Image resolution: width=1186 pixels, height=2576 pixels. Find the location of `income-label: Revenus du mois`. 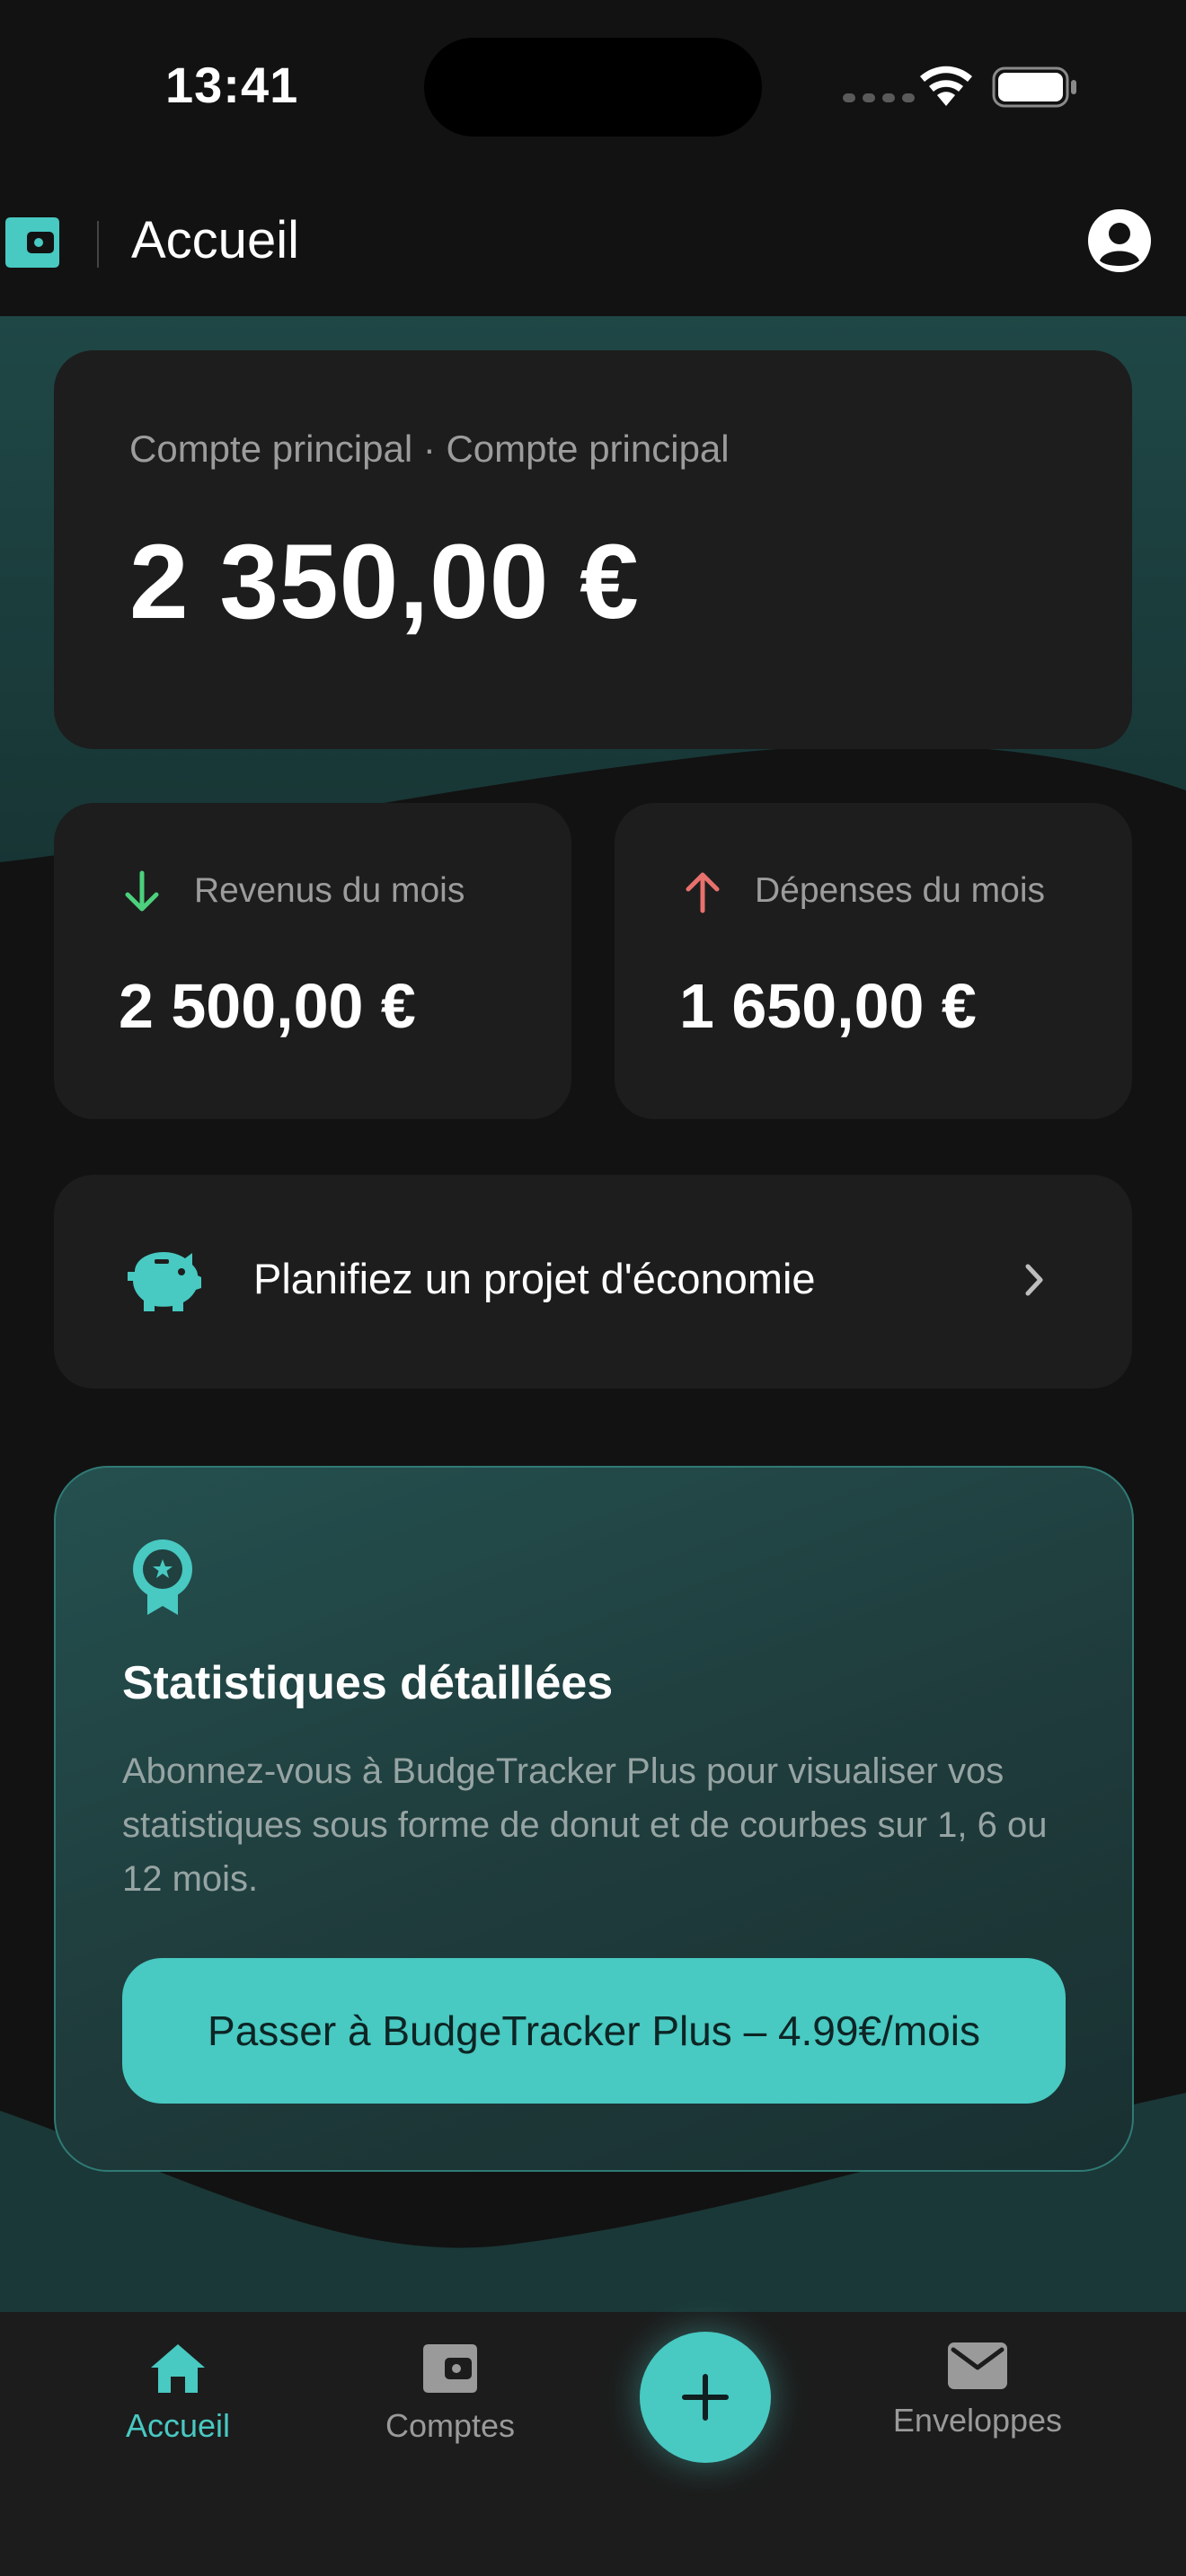

income-label: Revenus du mois is located at coordinates (329, 890).